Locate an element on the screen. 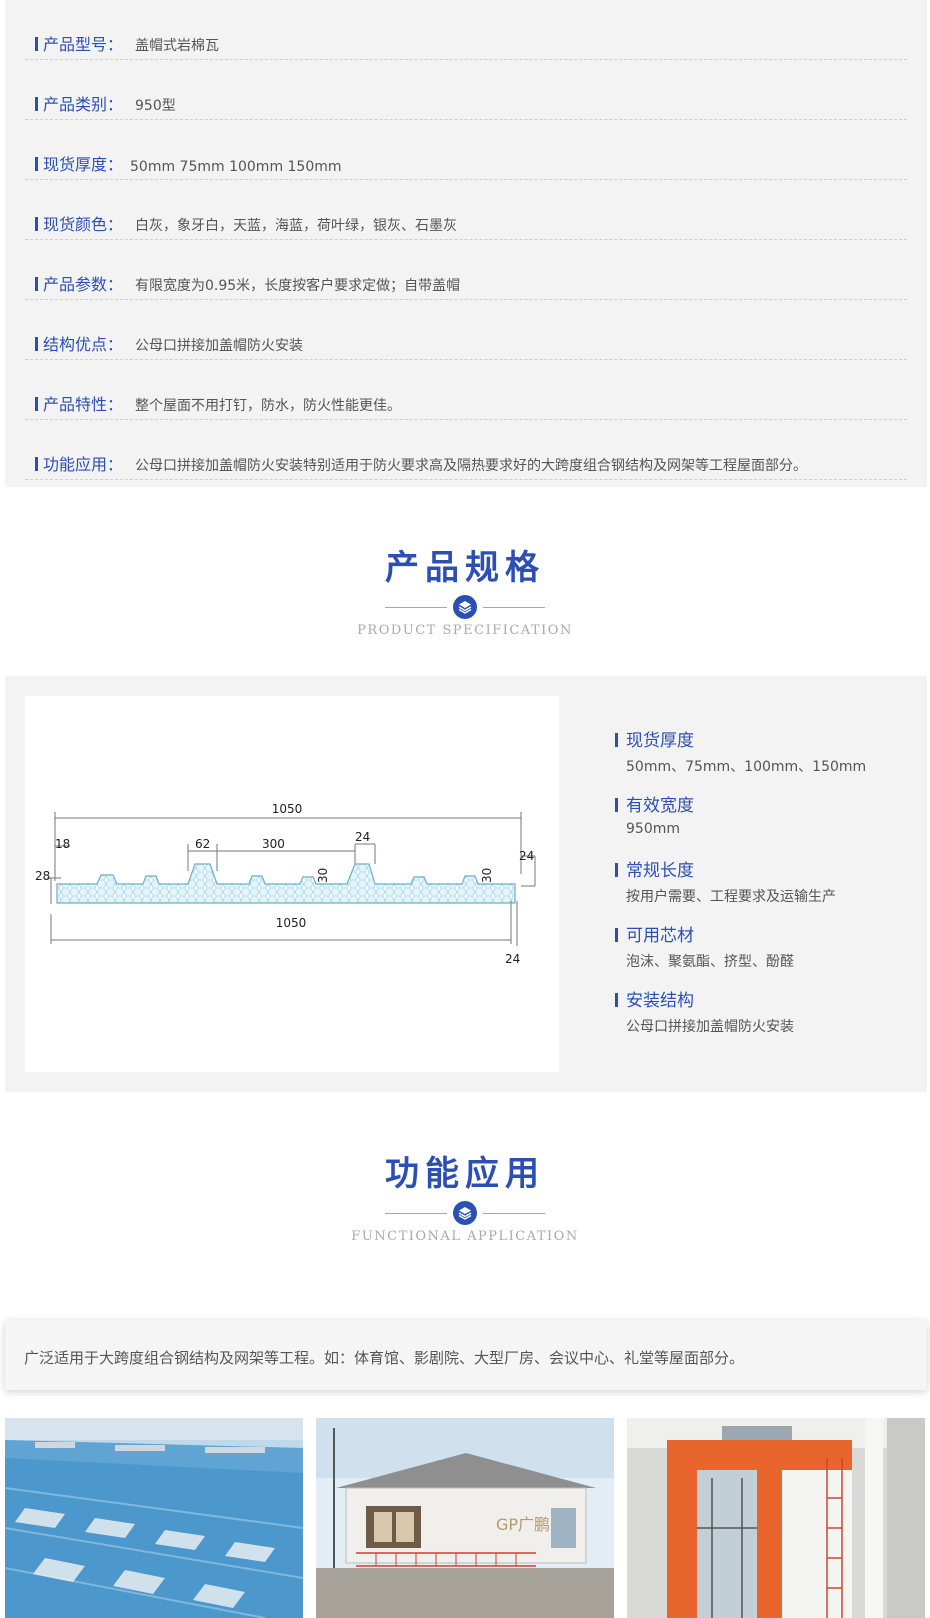 This screenshot has height=1618, width=930. param-value: 白灰，象牙白，天蓝，海蓝，荷叶绿，银灰、石墨灰 is located at coordinates (296, 226).